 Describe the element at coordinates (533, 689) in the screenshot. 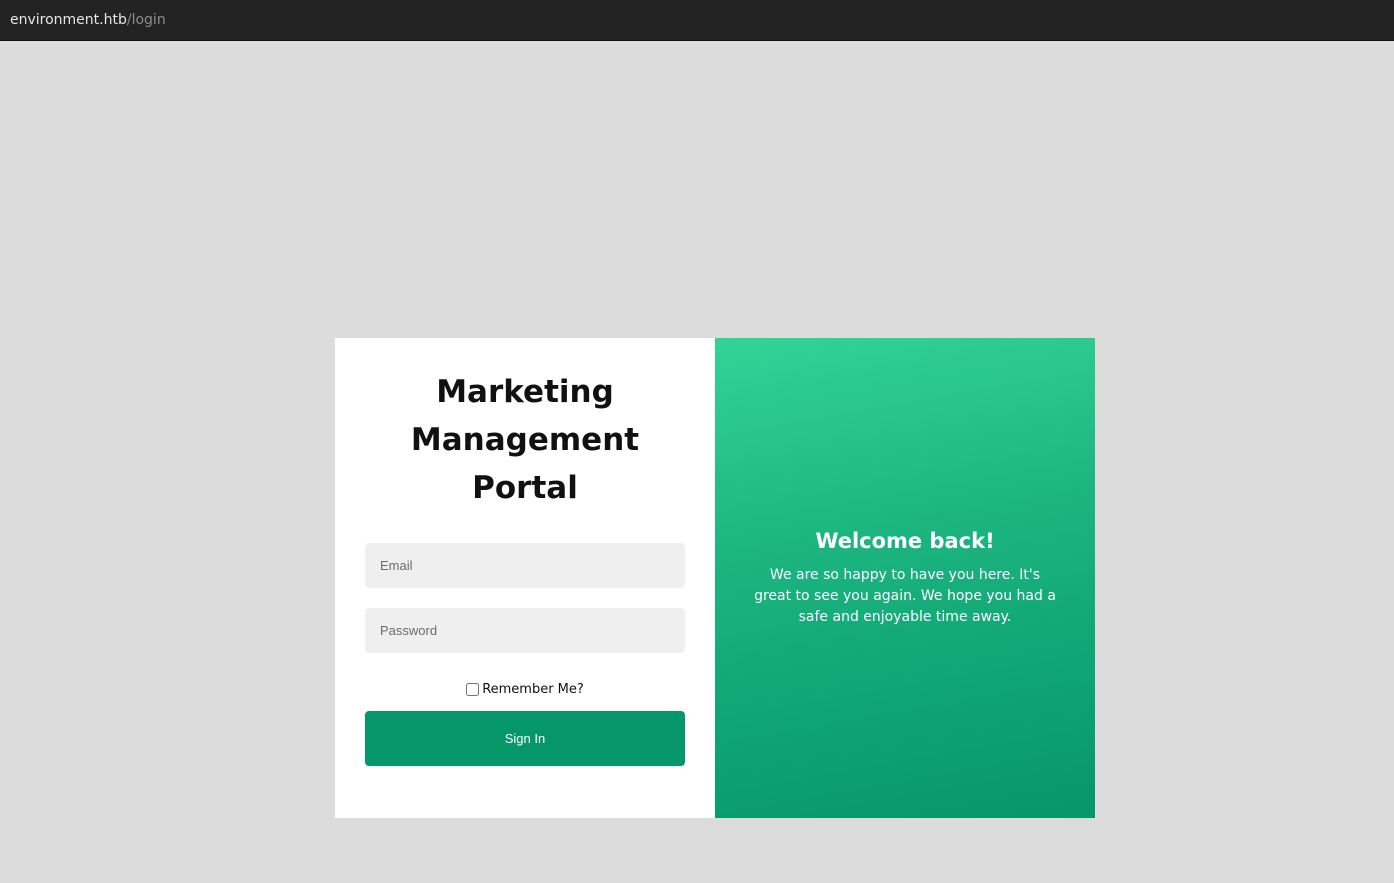

I see `remember-me-label: Remember Me?` at that location.